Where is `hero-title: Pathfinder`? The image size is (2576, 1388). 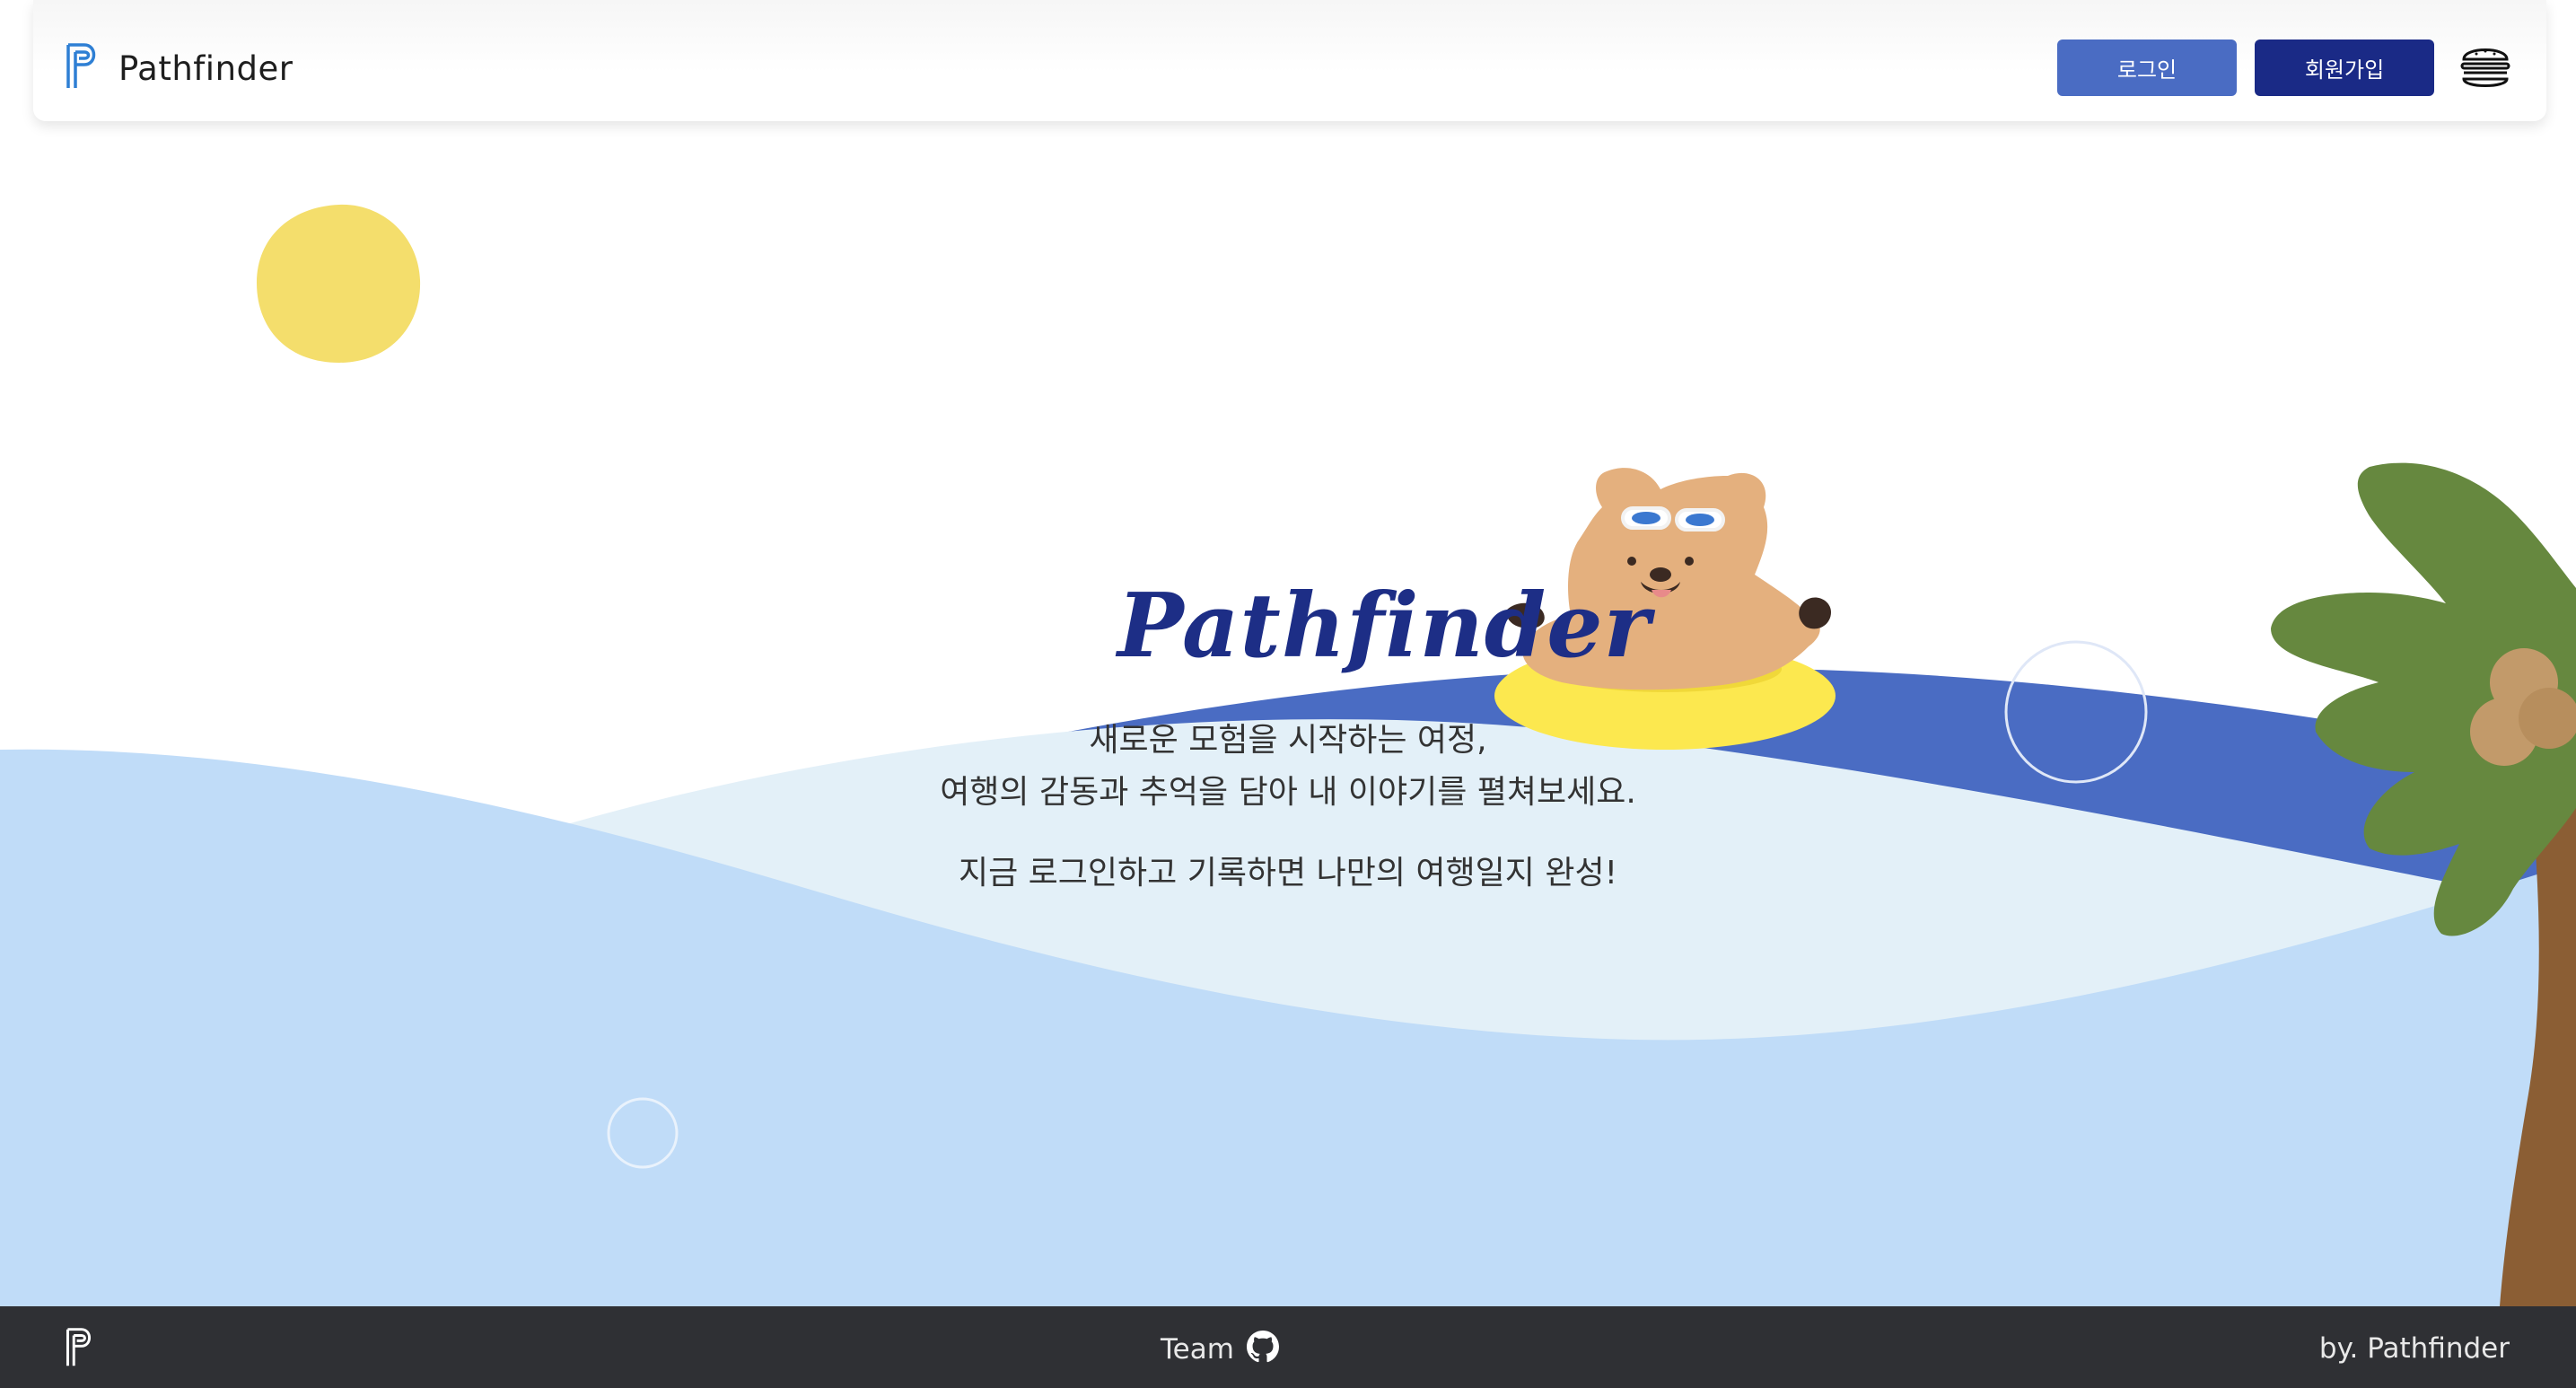 hero-title: Pathfinder is located at coordinates (1384, 626).